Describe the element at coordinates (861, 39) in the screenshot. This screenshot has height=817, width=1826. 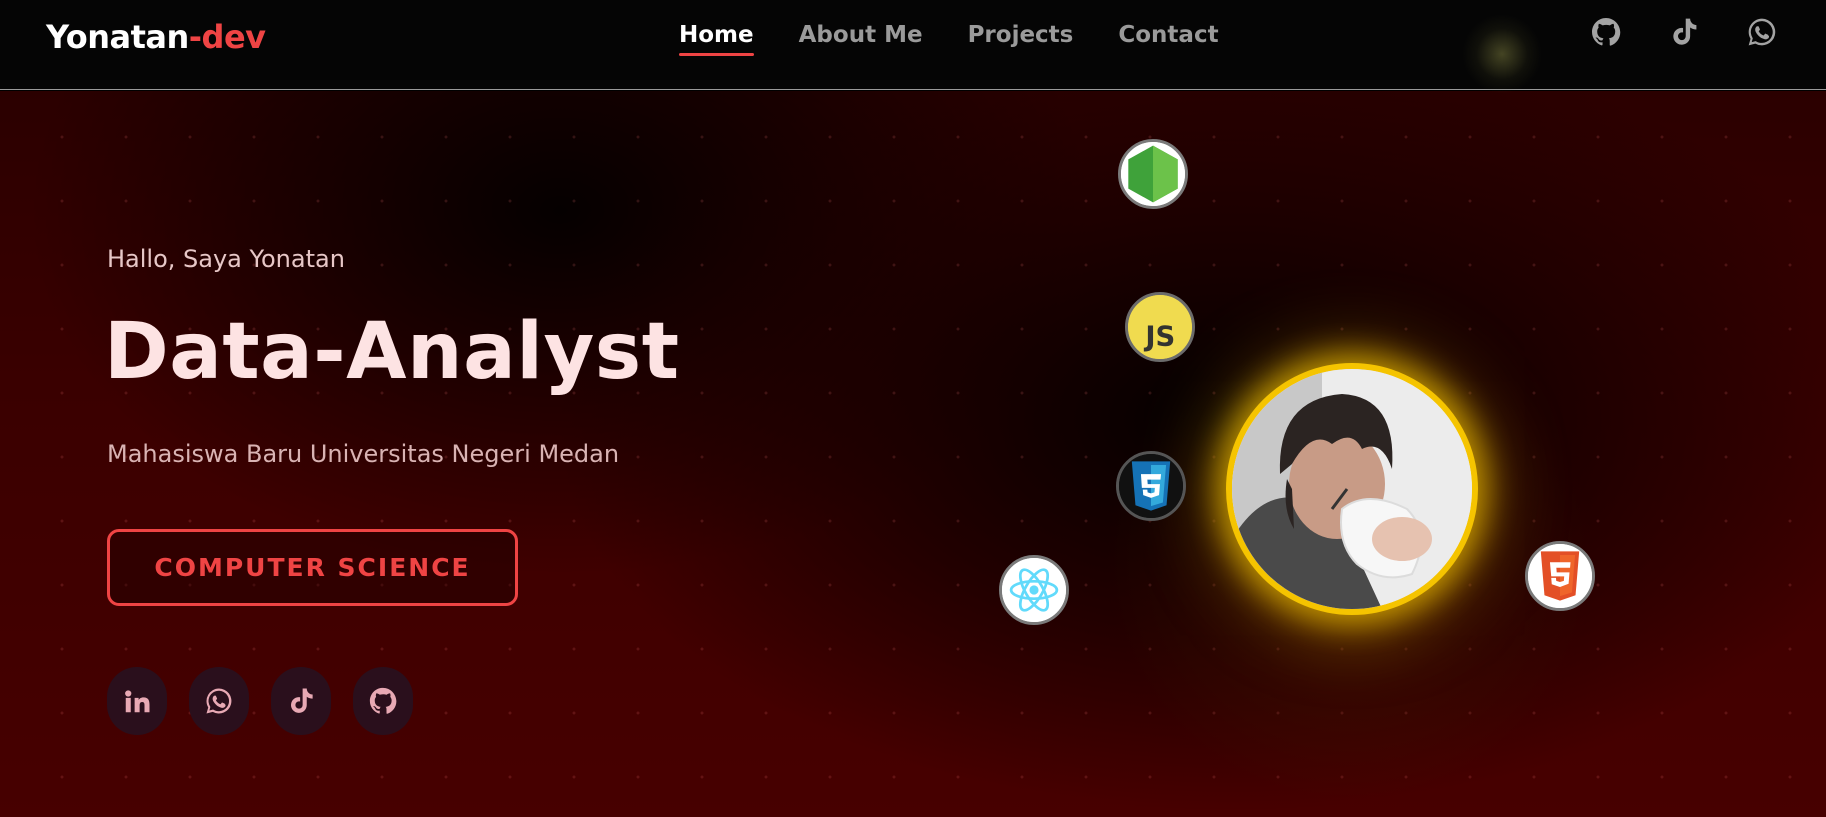
I see `nav-link-about: About Me` at that location.